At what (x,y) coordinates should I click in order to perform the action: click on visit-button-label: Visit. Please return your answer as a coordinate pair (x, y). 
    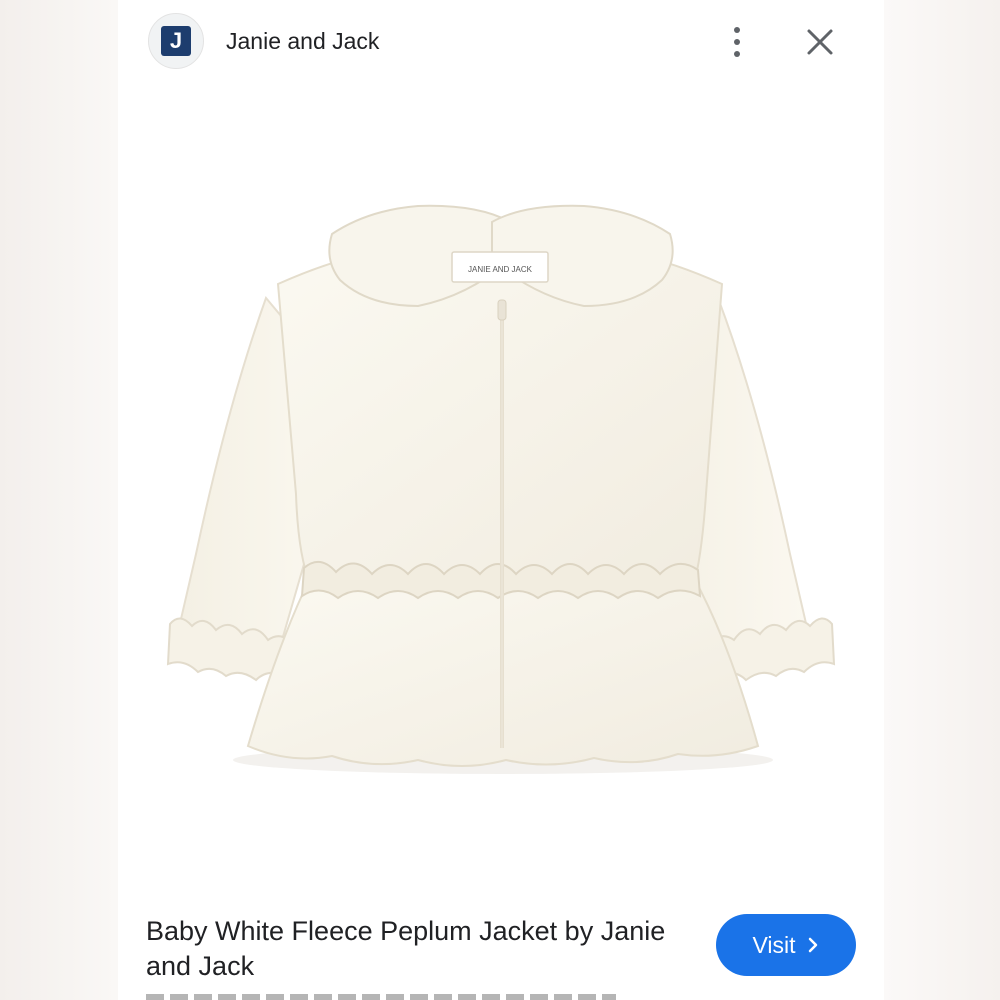
    Looking at the image, I should click on (774, 944).